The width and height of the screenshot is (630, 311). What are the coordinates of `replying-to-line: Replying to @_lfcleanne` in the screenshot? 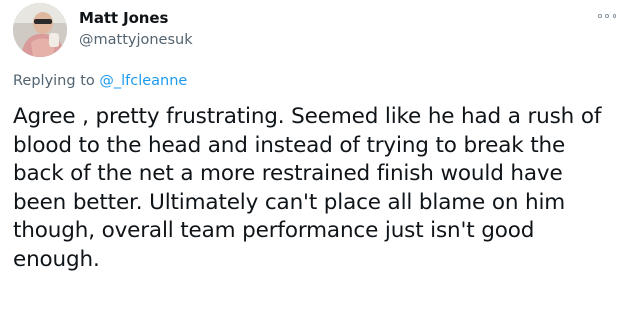 It's located at (100, 81).